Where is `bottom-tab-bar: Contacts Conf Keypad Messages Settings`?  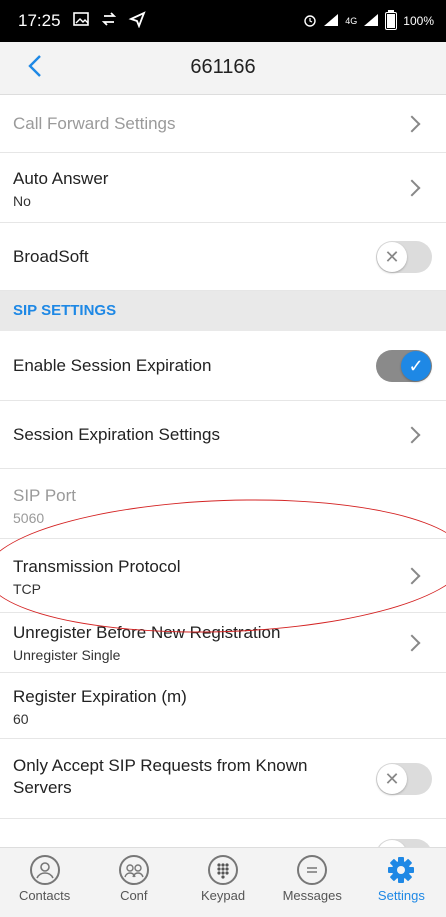
bottom-tab-bar: Contacts Conf Keypad Messages Settings is located at coordinates (223, 882).